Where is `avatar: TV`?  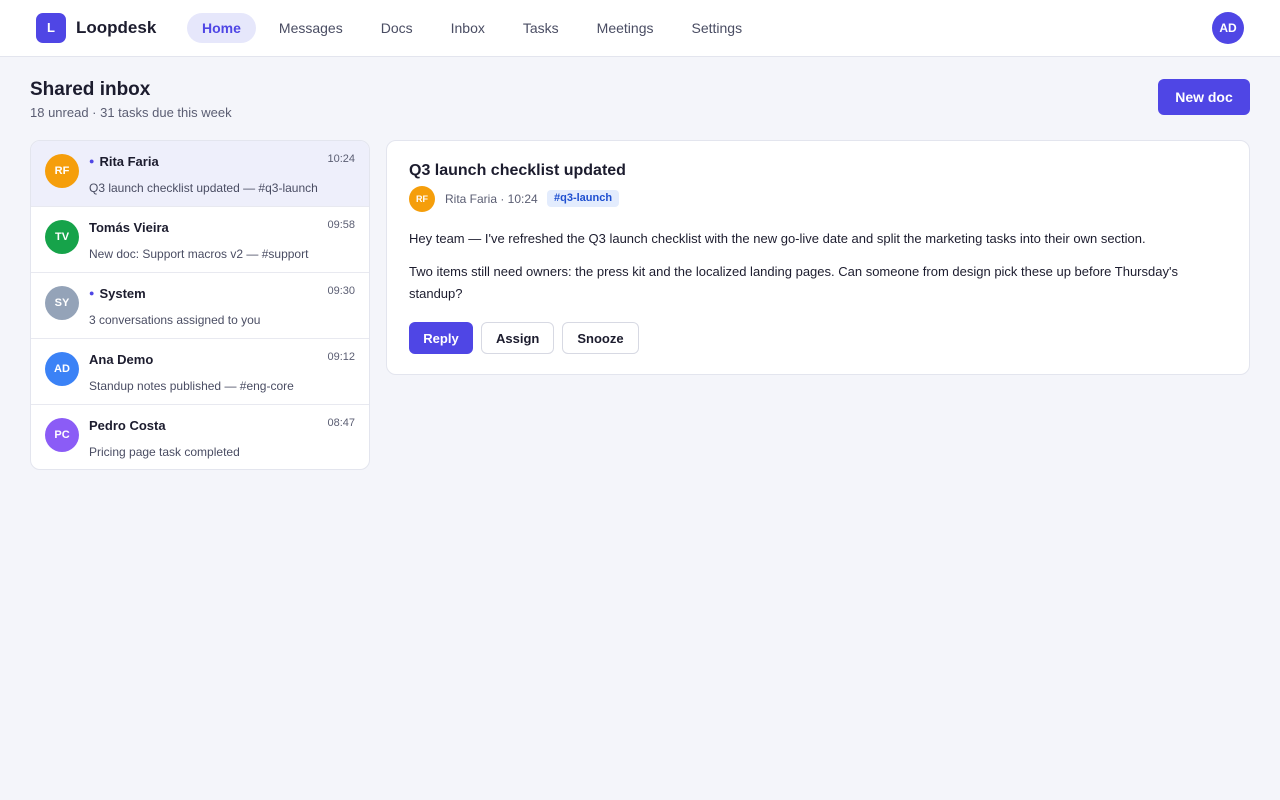 avatar: TV is located at coordinates (62, 237).